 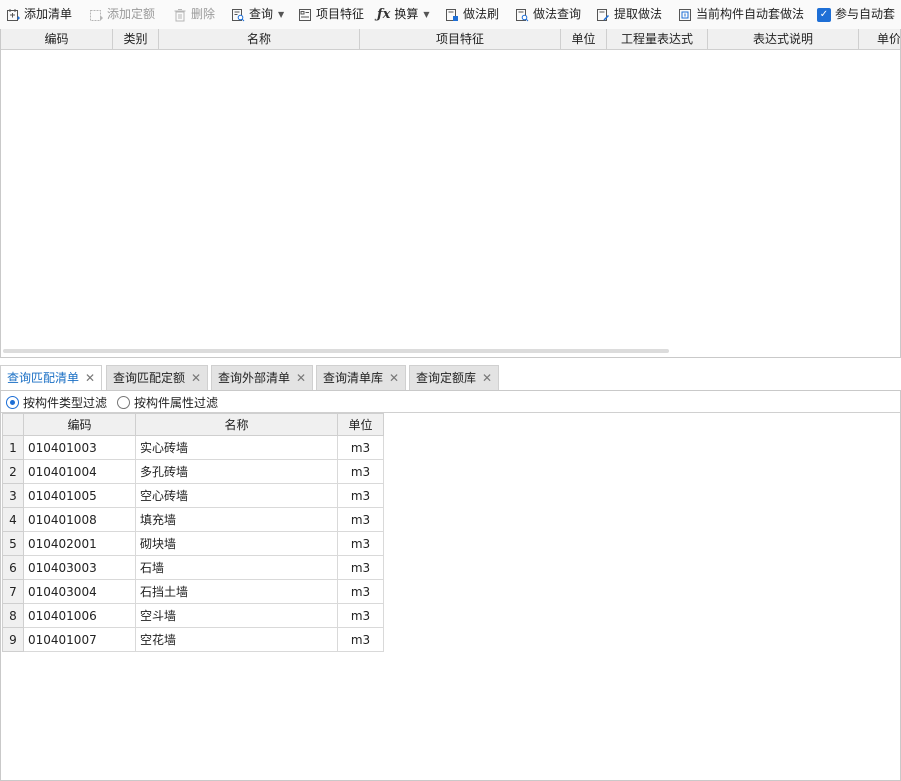 What do you see at coordinates (79, 471) in the screenshot?
I see `code-cell: 010401004` at bounding box center [79, 471].